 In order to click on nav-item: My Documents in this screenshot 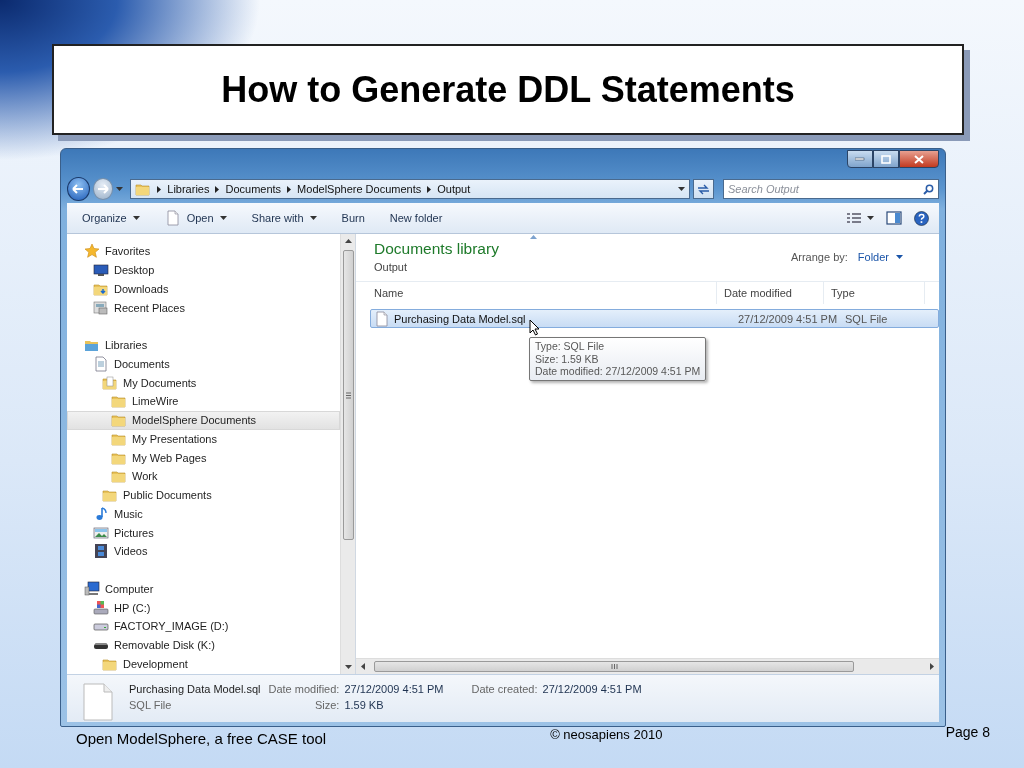, I will do `click(203, 382)`.